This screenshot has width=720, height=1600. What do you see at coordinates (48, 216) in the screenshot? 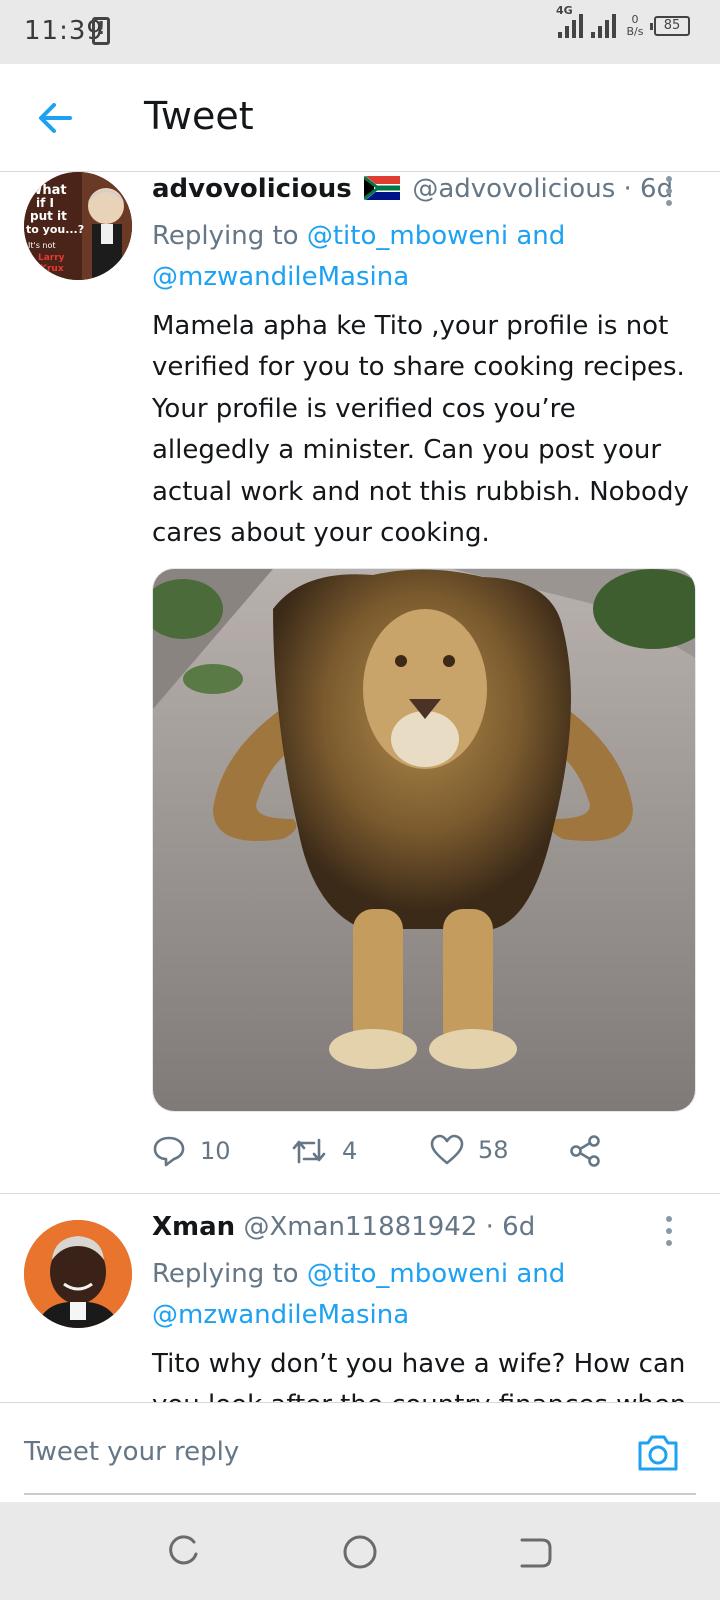
I see `avatar-text-line: put it` at bounding box center [48, 216].